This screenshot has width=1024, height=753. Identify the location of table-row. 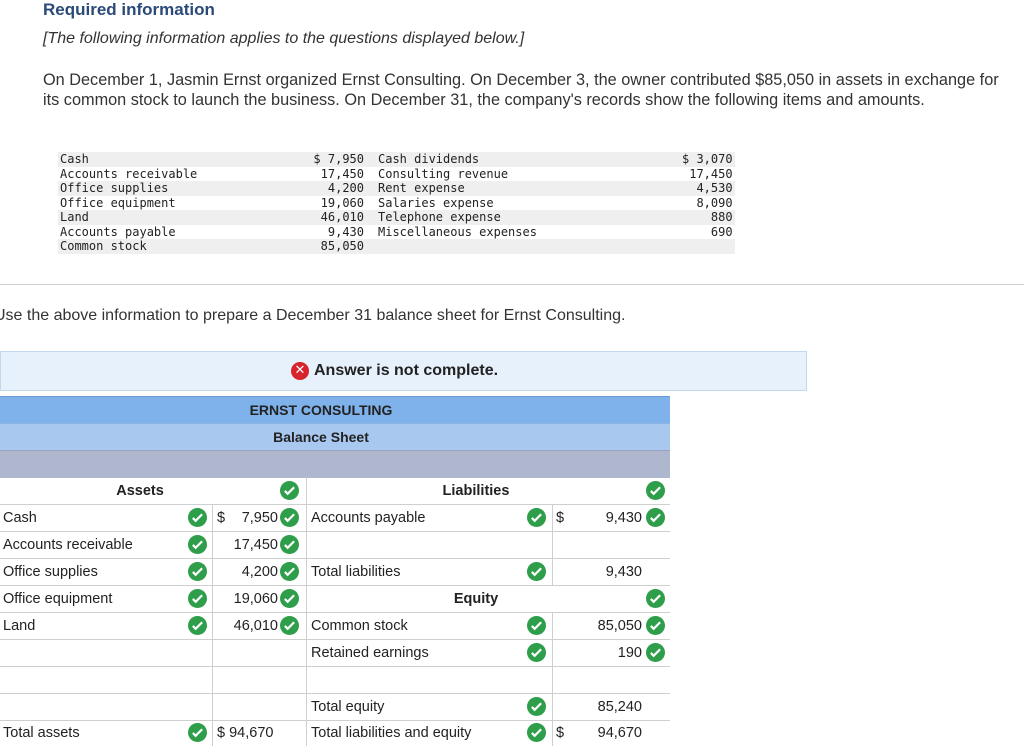
(335, 680).